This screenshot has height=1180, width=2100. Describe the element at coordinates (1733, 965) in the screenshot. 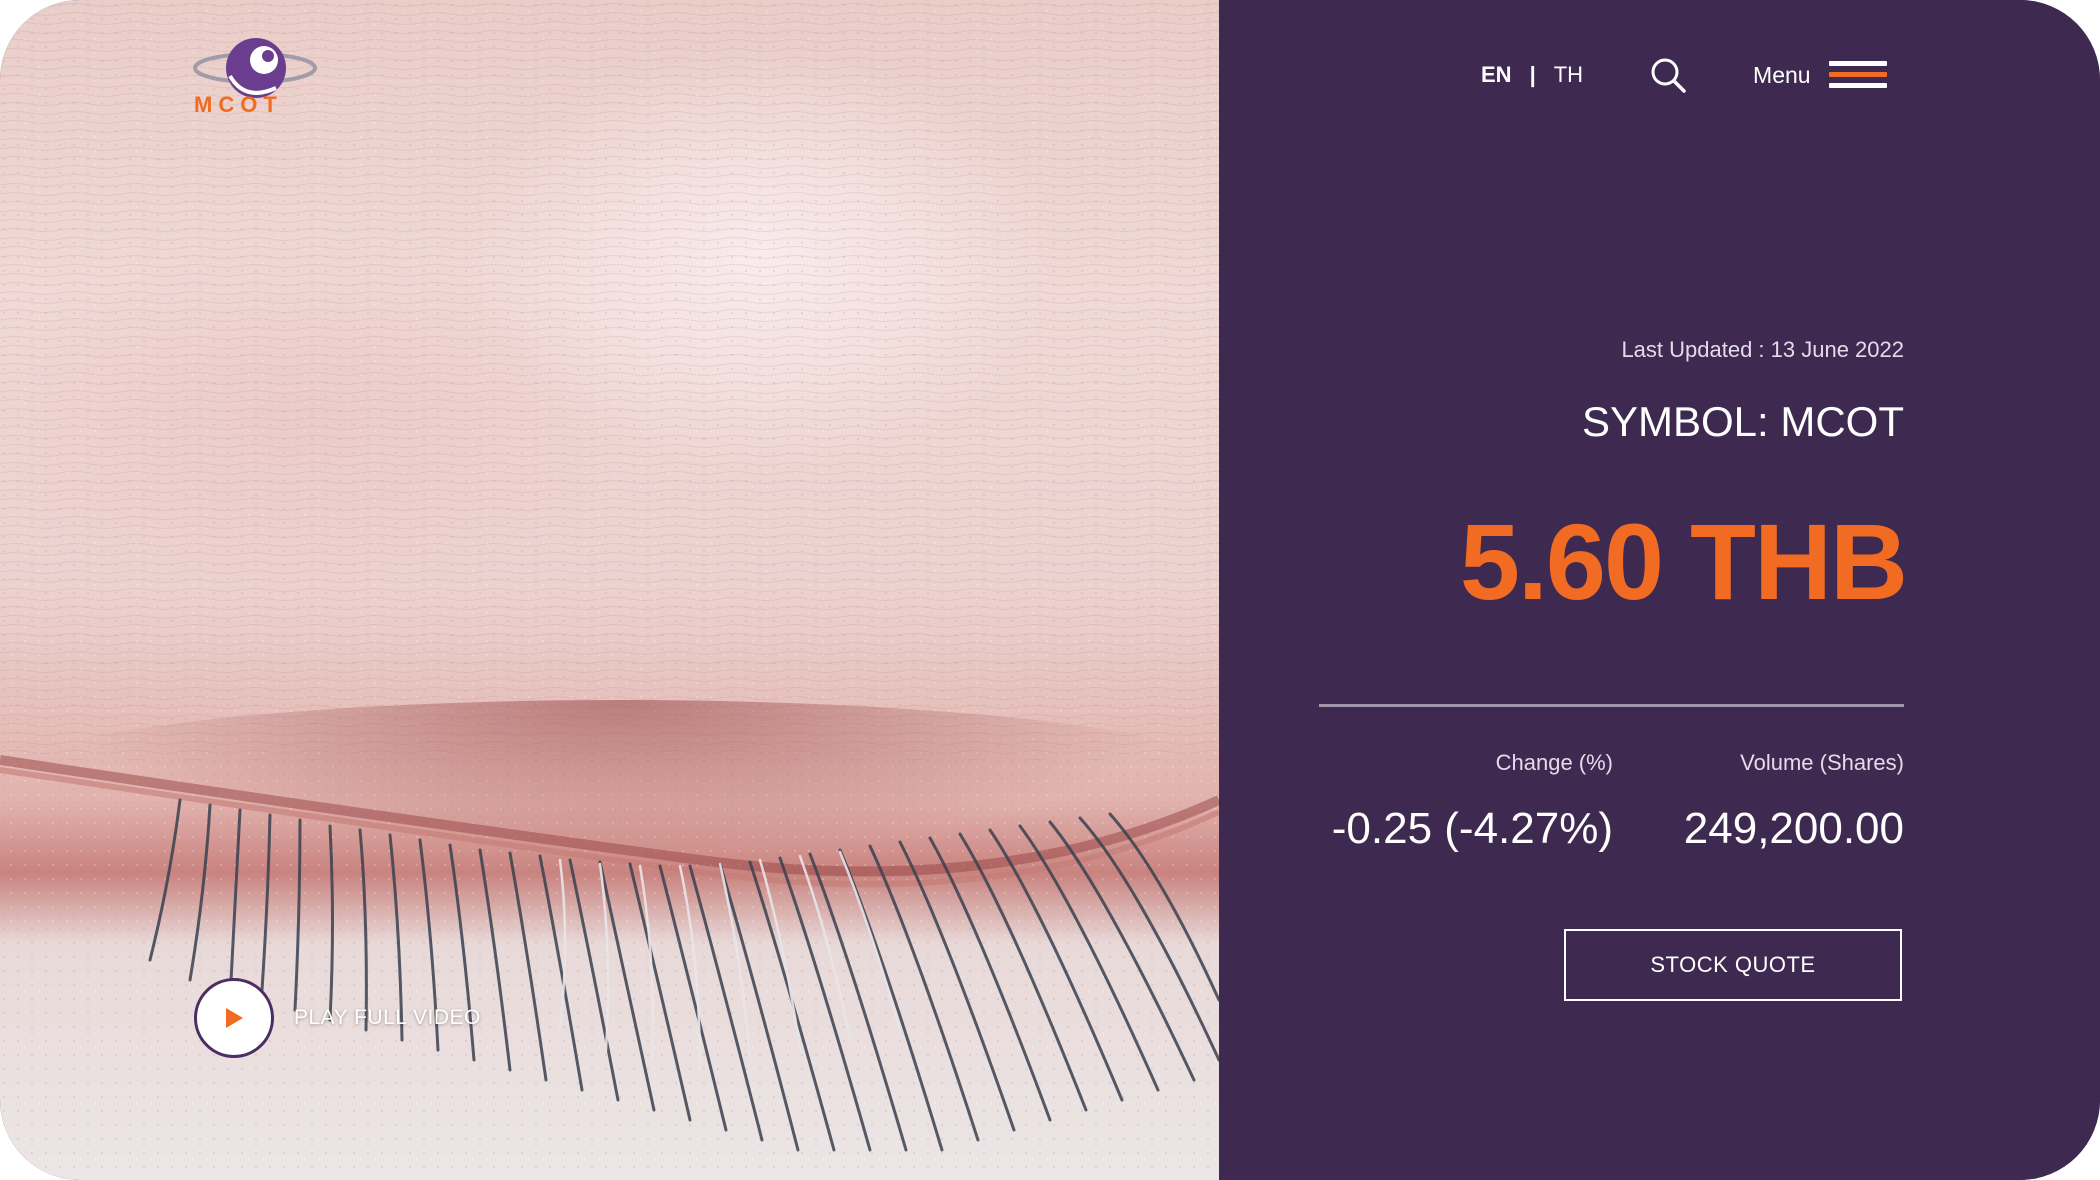

I see `stock-quote-button: STOCK QUOTE` at that location.